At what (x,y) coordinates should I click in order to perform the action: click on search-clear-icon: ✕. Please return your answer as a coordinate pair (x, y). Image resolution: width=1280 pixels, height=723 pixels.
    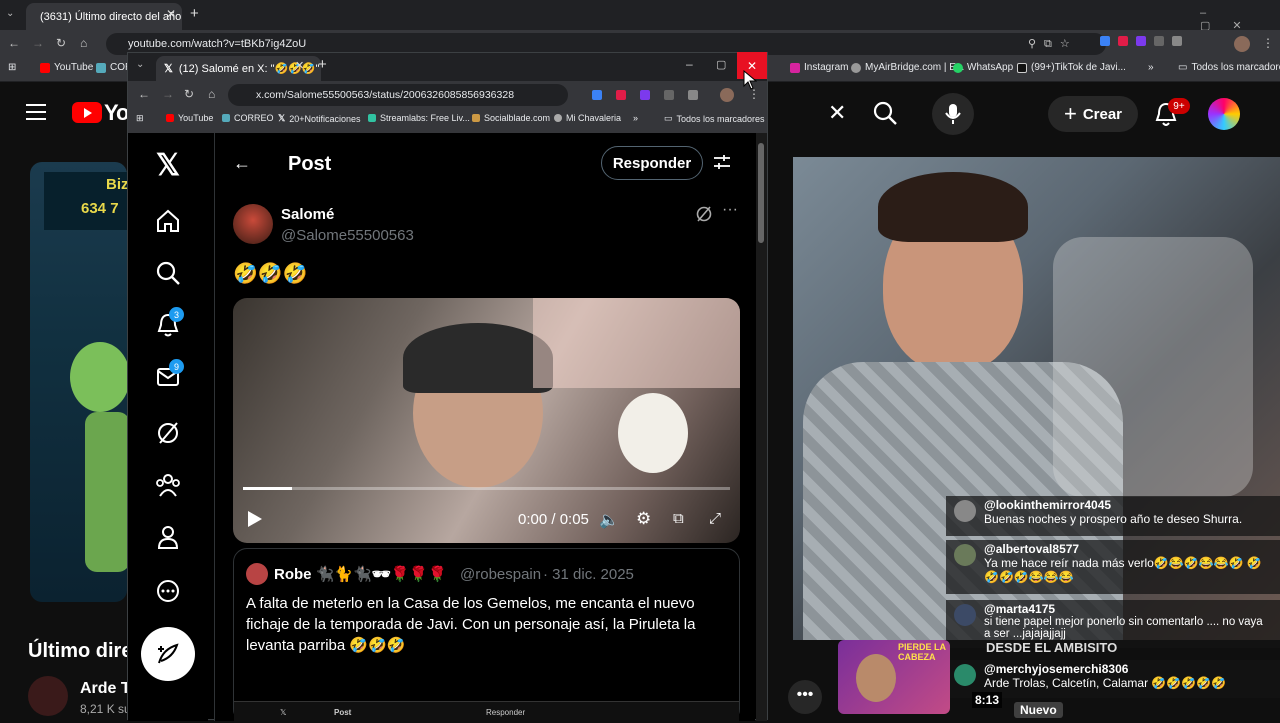
    Looking at the image, I should click on (837, 113).